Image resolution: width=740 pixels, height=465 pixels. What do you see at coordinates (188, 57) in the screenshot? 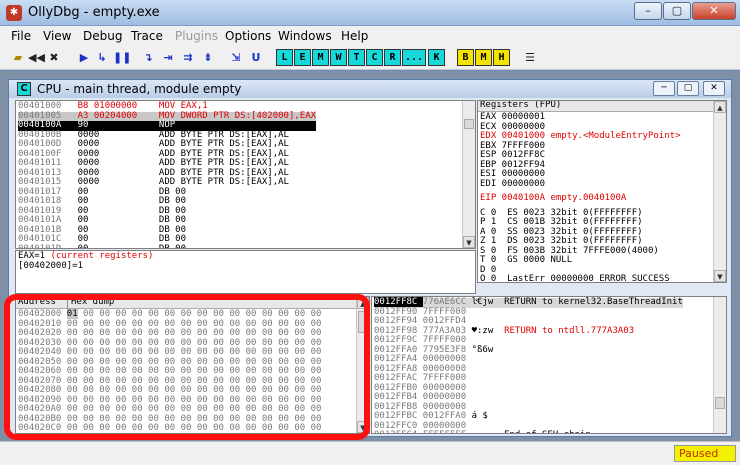
I see `trace-over-icon: ⇉` at bounding box center [188, 57].